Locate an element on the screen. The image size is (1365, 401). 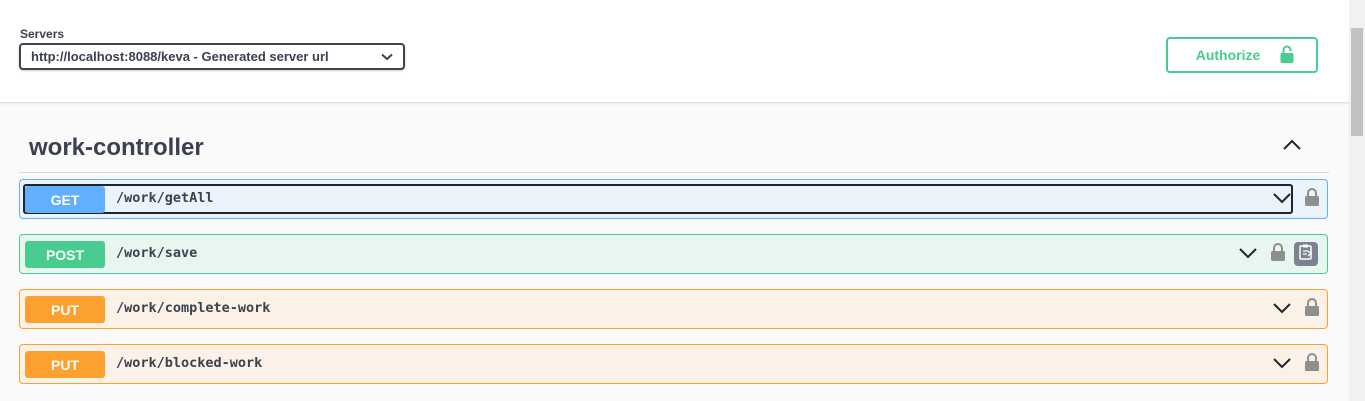
unlock-icon is located at coordinates (1287, 55).